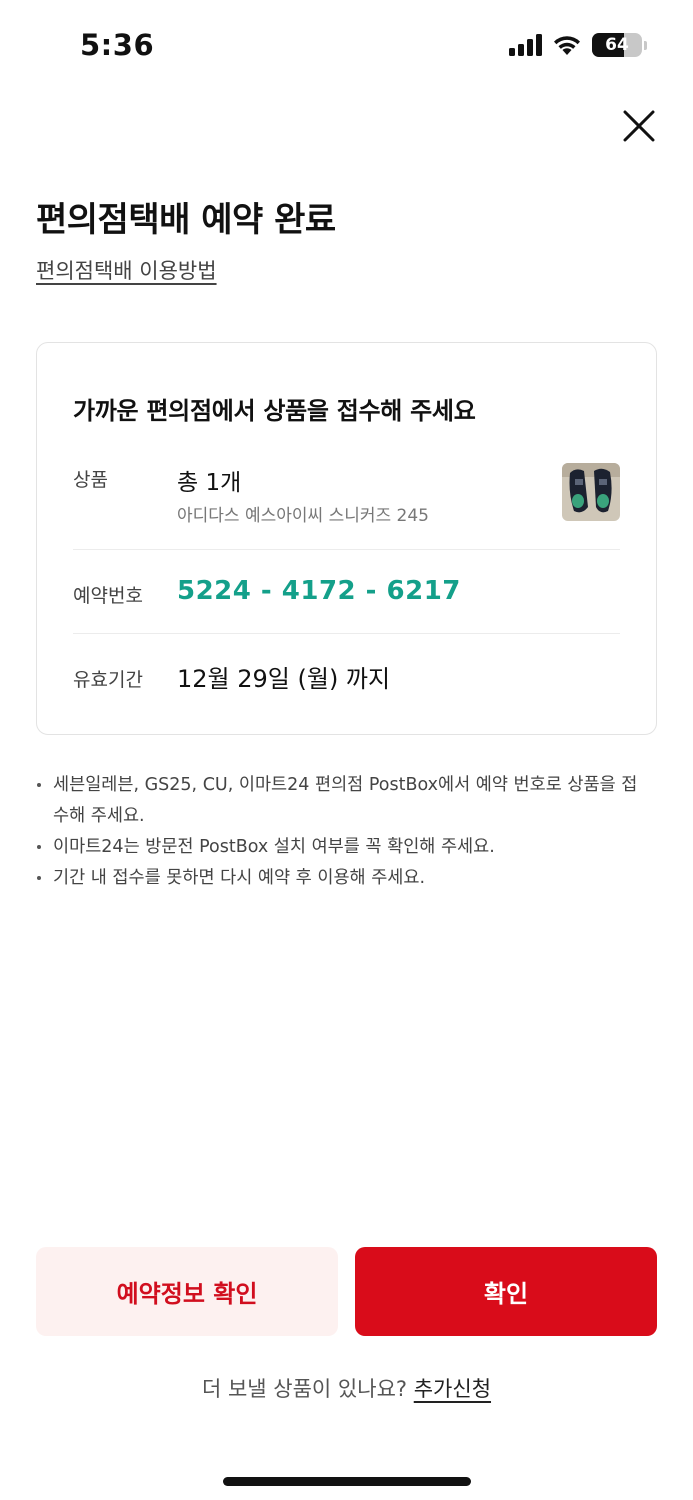 The width and height of the screenshot is (693, 1500). I want to click on battery-icon: 64, so click(617, 45).